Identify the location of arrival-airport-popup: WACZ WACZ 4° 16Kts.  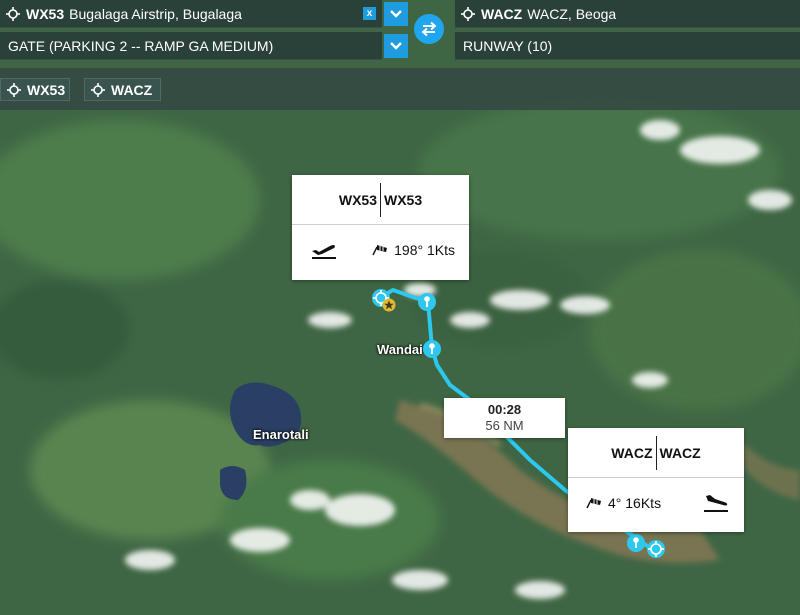
(656, 480).